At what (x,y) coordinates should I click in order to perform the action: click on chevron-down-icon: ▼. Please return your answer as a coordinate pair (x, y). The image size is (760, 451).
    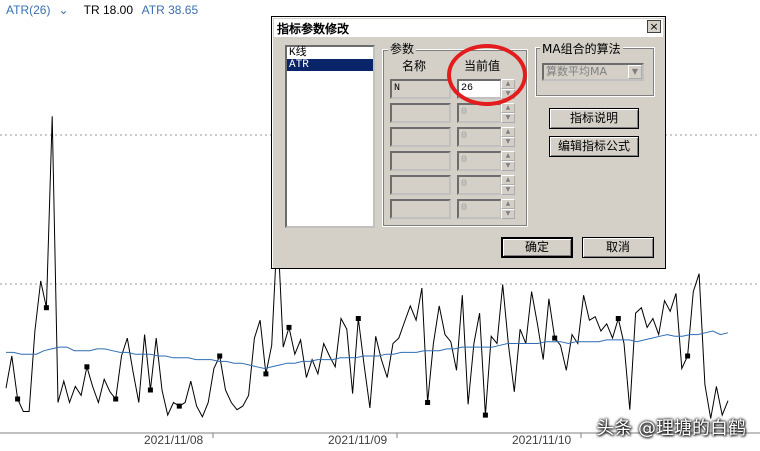
    Looking at the image, I should click on (635, 72).